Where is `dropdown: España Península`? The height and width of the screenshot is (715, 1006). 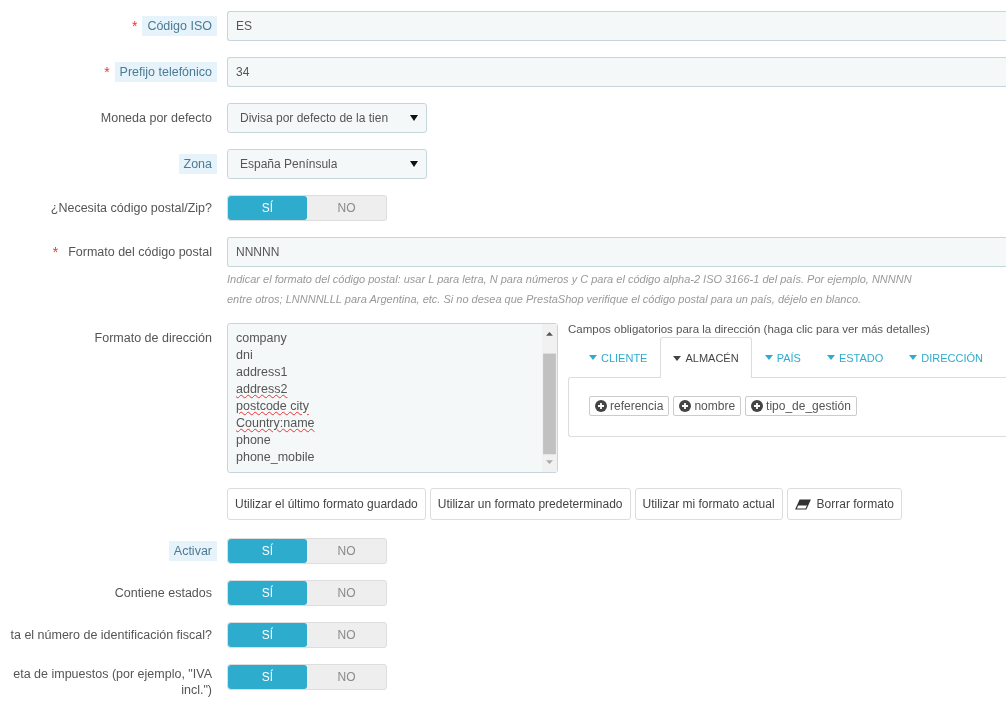 dropdown: España Península is located at coordinates (327, 164).